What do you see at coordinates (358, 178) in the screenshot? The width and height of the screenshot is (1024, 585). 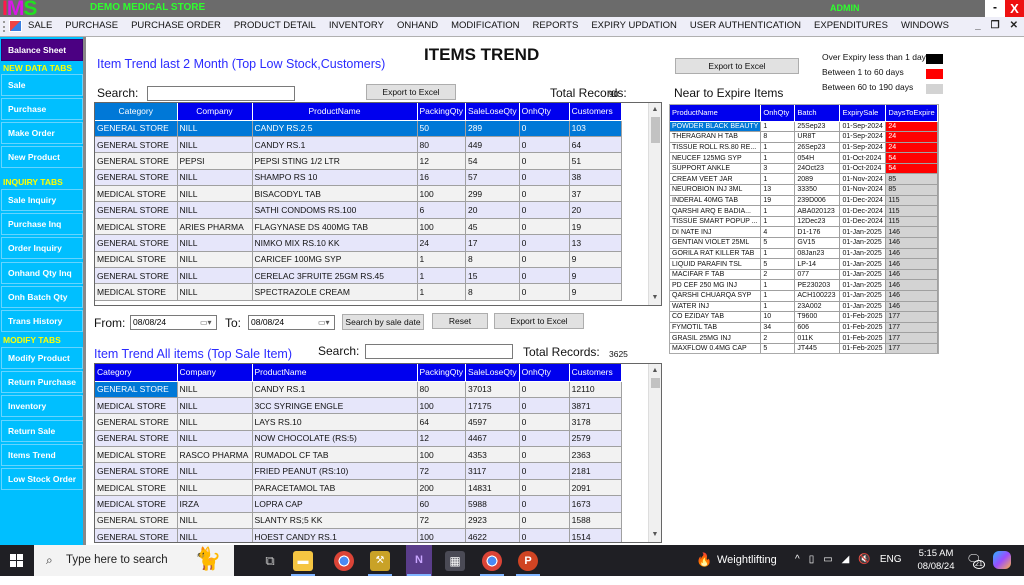 I see `table-row: GENERAL STORE NILL SHAMPO RS 10 16 57 0 38` at bounding box center [358, 178].